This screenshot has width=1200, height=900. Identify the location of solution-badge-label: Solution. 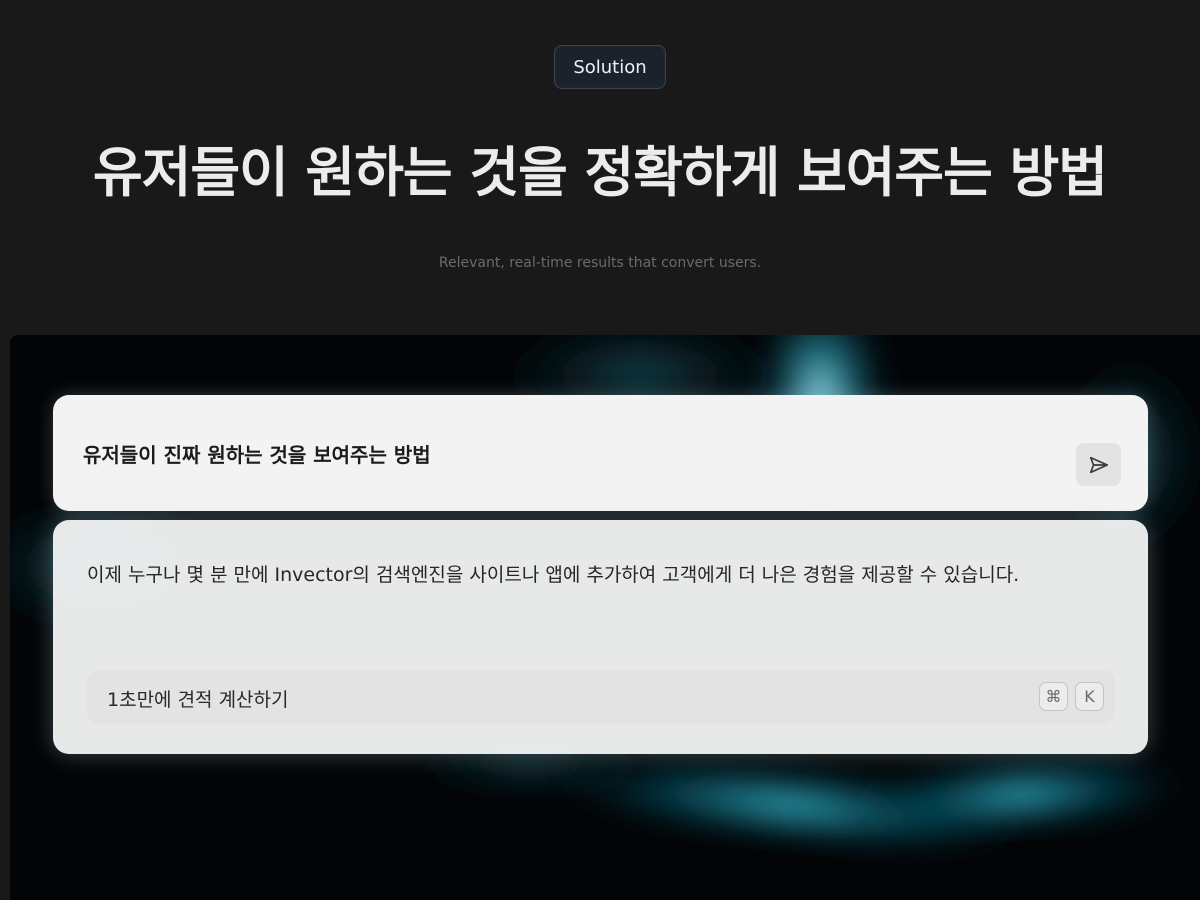
(610, 67).